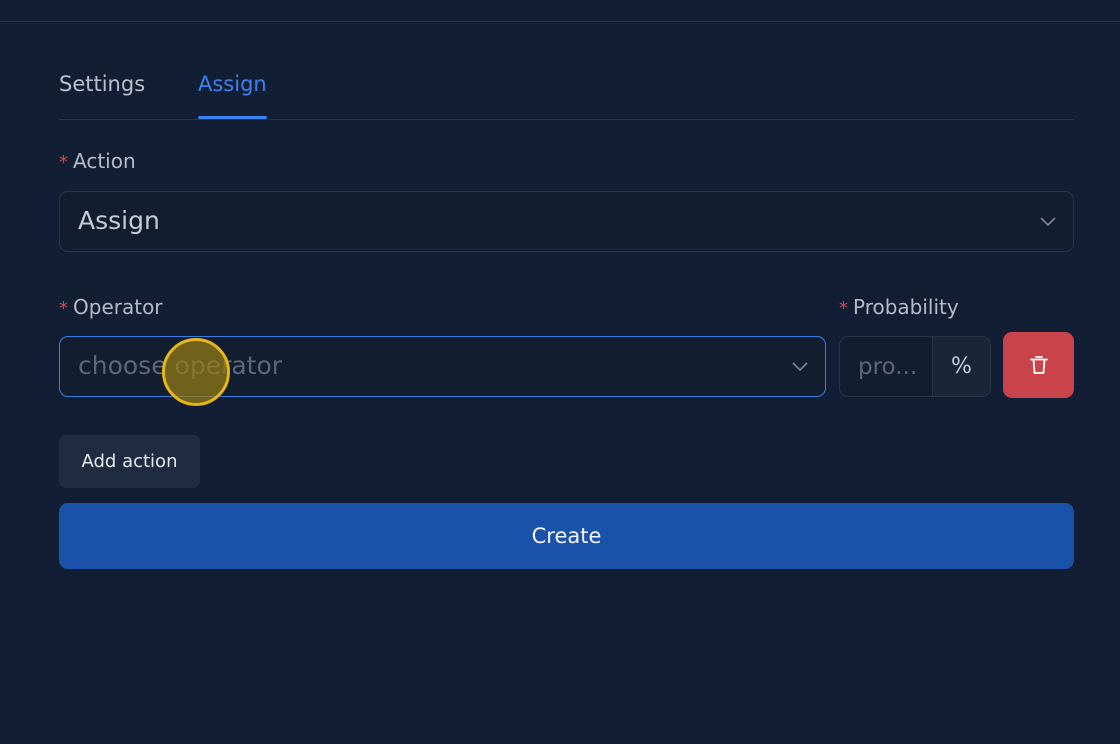  Describe the element at coordinates (906, 307) in the screenshot. I see `probability-label-text: Probability` at that location.